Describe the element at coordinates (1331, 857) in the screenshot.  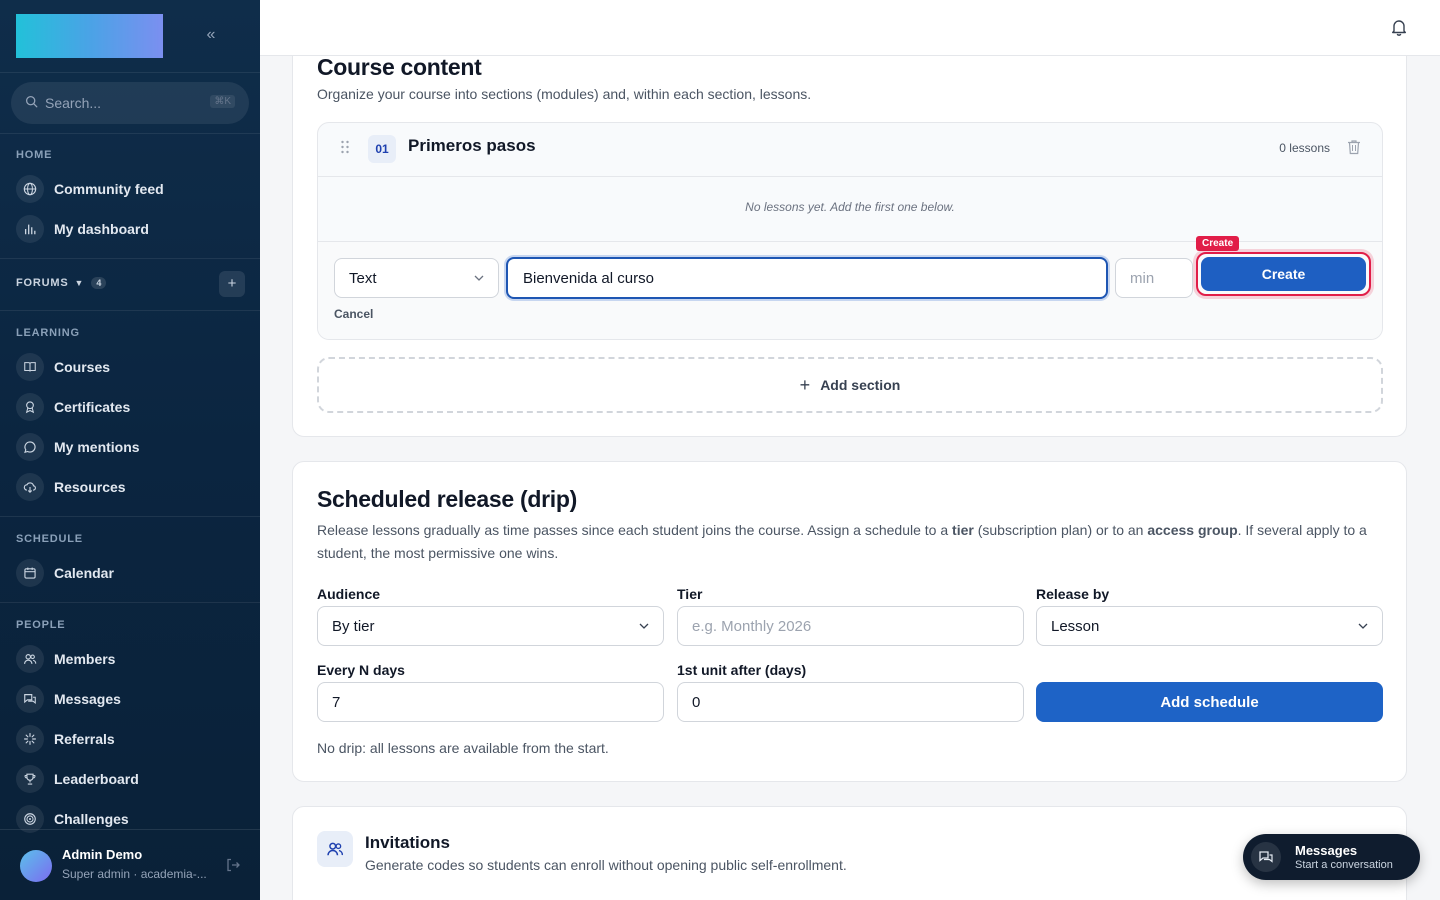
I see `messages-widget: Messages Start a conversation` at that location.